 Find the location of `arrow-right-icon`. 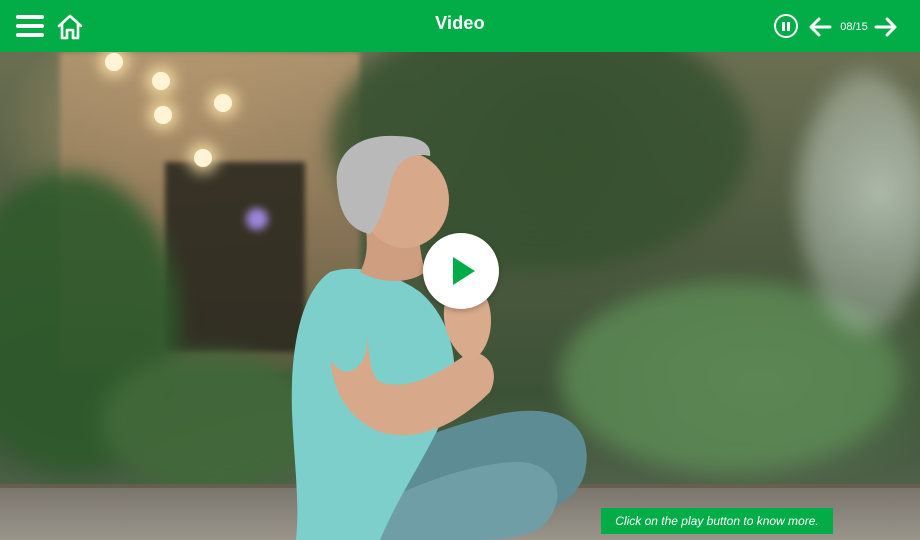

arrow-right-icon is located at coordinates (886, 27).